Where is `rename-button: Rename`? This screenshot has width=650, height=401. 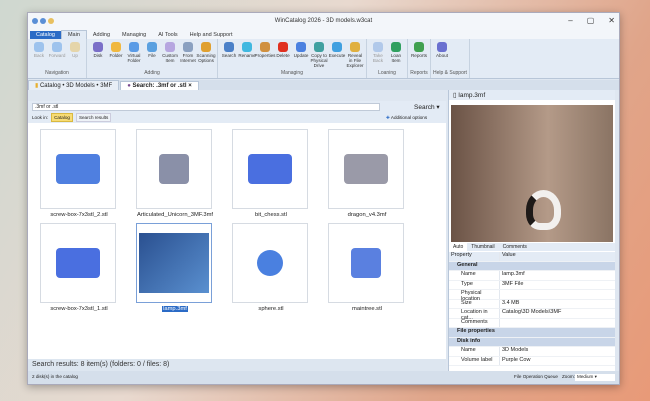 rename-button: Rename is located at coordinates (247, 54).